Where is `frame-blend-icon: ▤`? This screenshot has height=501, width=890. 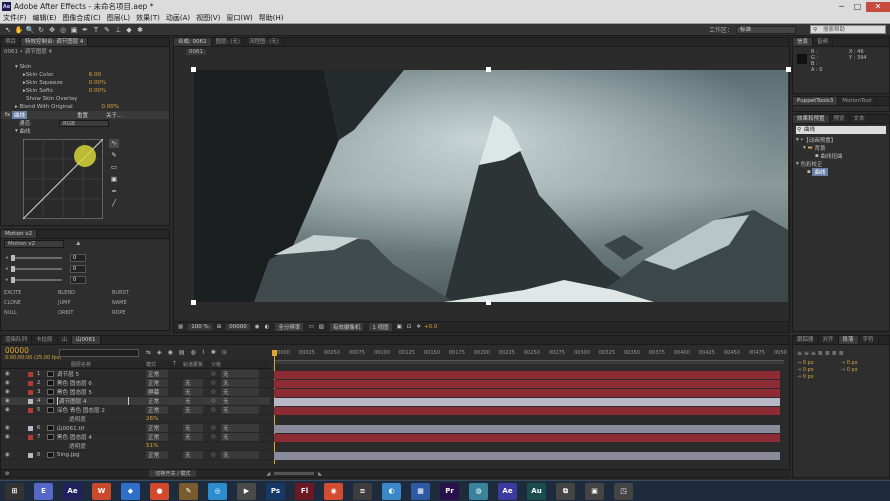
frame-blend-icon: ▤ is located at coordinates (182, 352).